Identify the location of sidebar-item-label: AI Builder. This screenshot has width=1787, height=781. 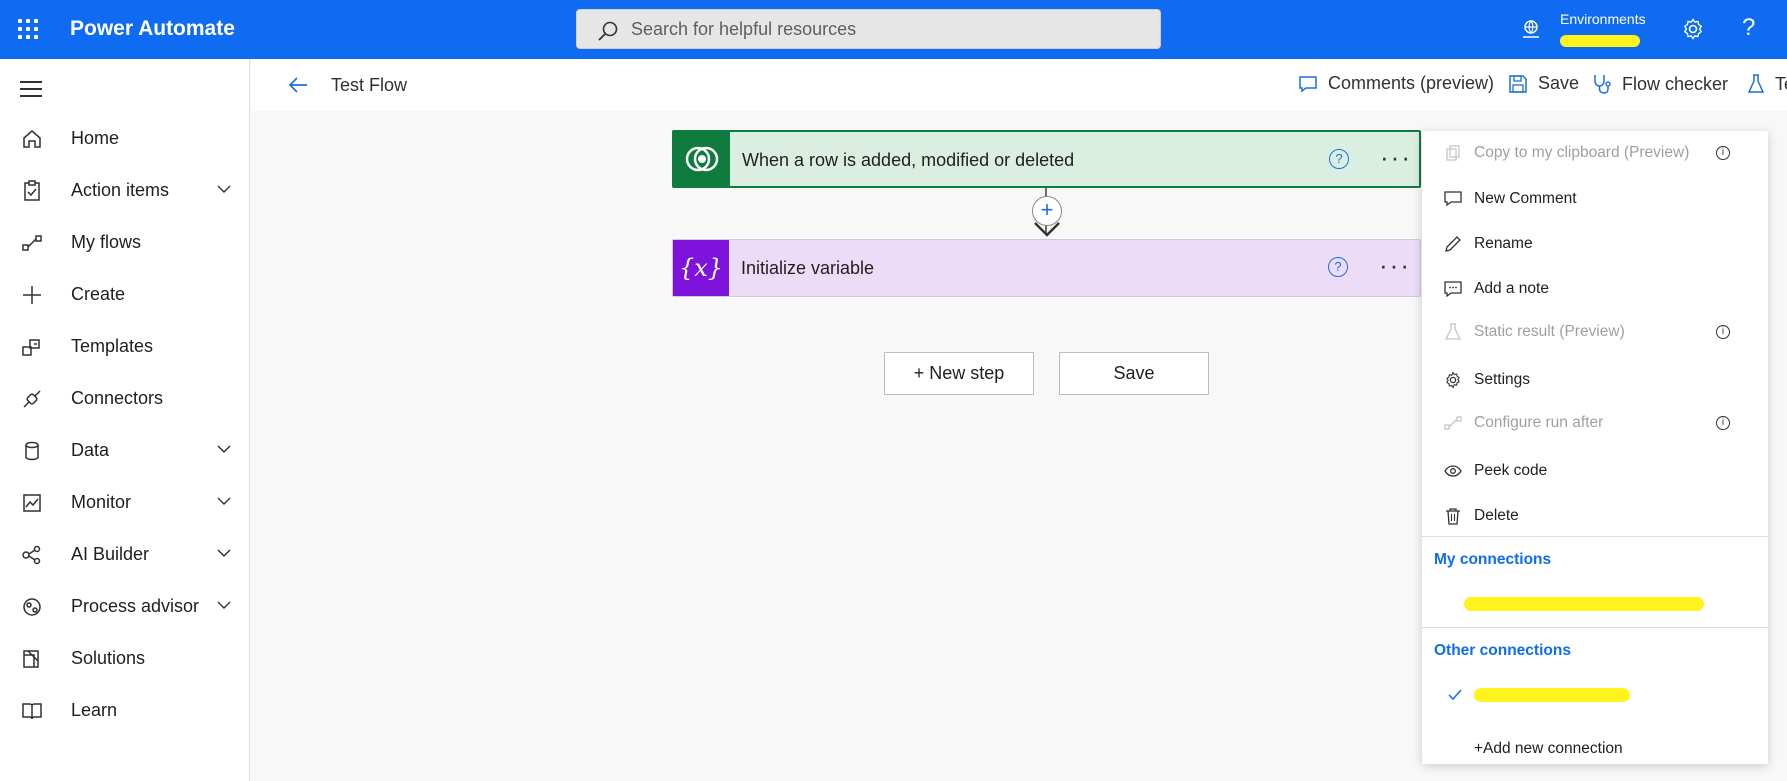
(110, 554).